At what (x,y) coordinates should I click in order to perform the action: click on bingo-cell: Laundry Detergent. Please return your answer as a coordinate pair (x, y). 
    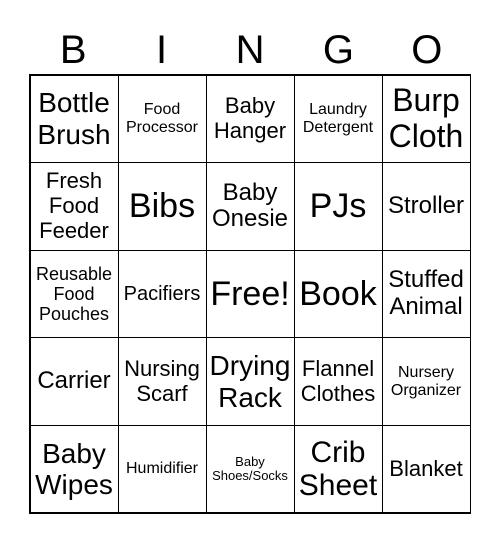
    Looking at the image, I should click on (338, 119).